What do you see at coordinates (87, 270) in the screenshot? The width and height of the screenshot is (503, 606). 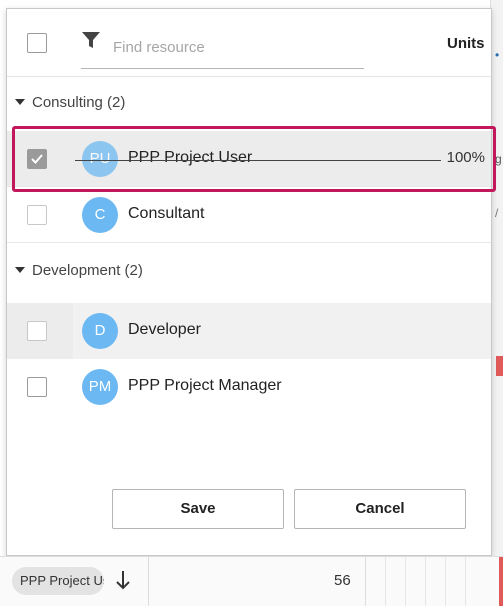 I see `group-label: Development (2)` at bounding box center [87, 270].